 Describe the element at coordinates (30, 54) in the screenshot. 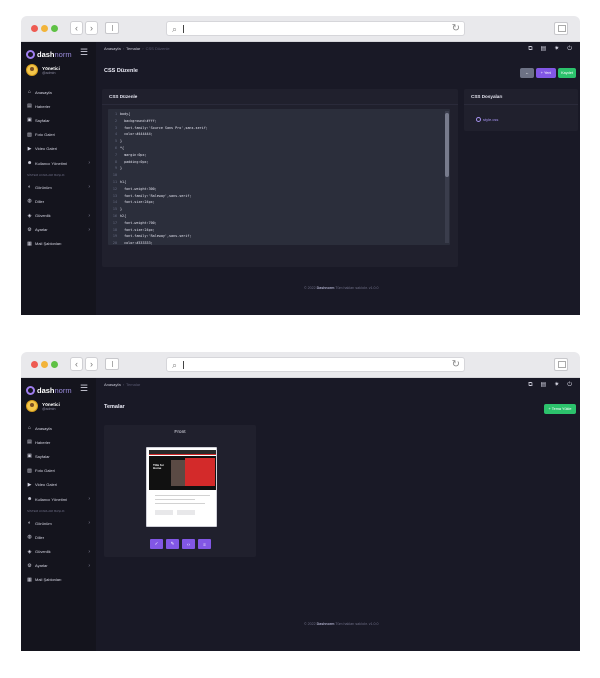

I see `logo-icon` at that location.